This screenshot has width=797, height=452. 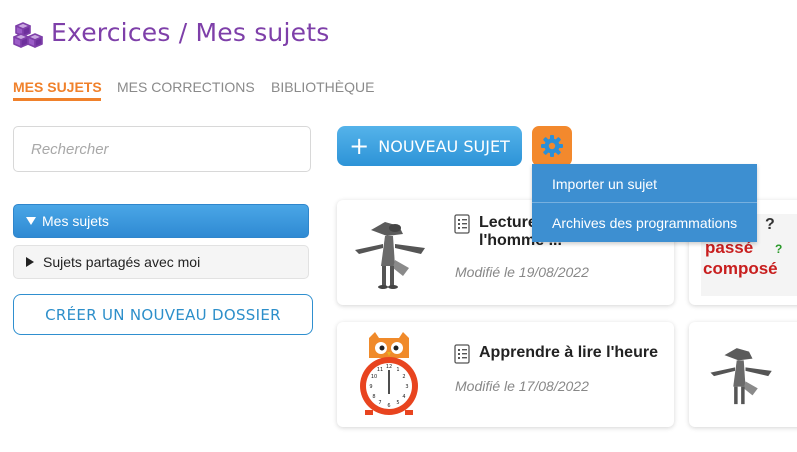 I want to click on search-box, so click(x=162, y=149).